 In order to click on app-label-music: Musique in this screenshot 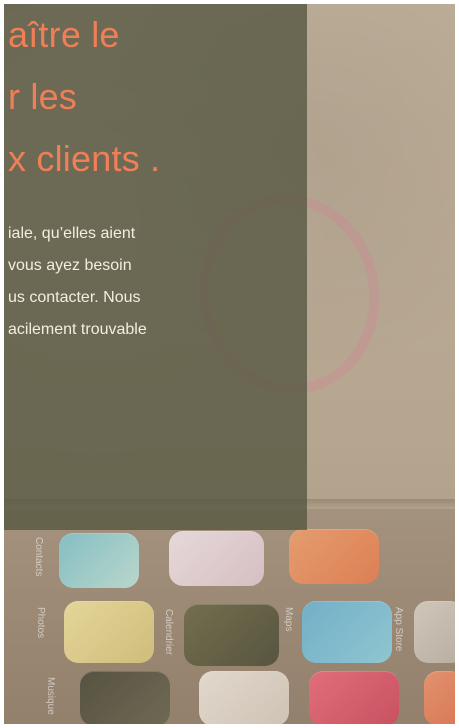, I will do `click(50, 696)`.